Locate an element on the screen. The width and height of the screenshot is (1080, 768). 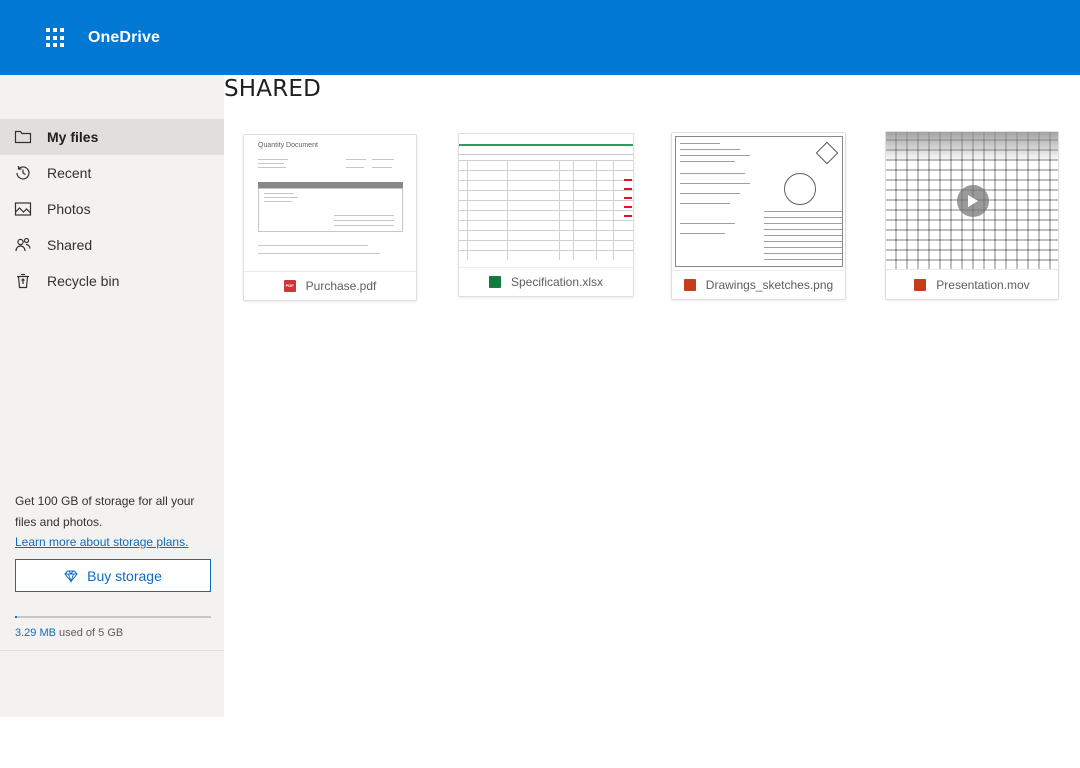
buy-storage-button: Buy storage is located at coordinates (113, 575).